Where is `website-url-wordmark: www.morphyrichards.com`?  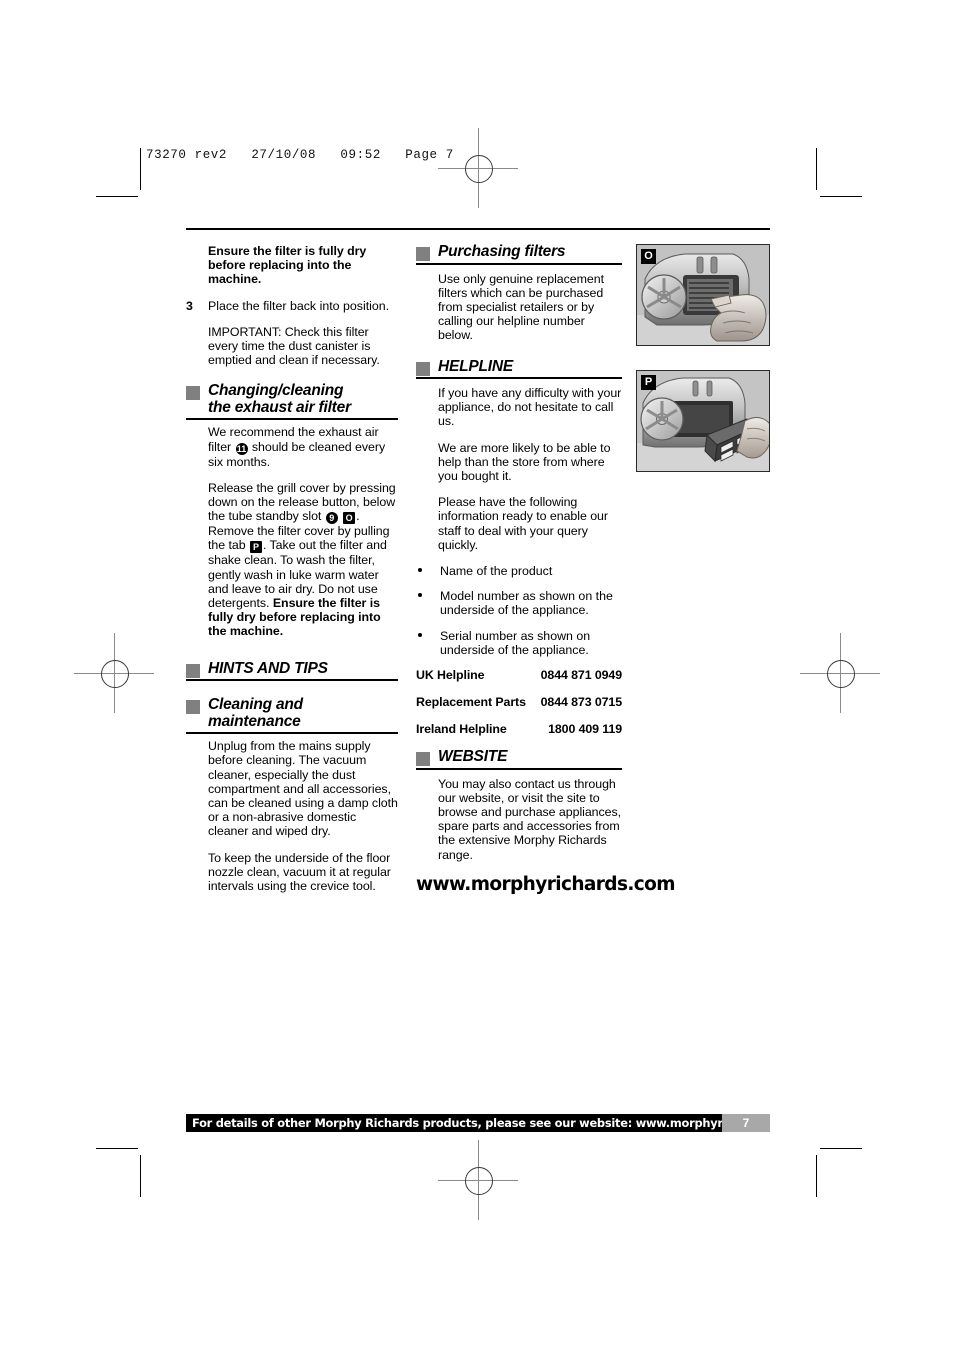 website-url-wordmark: www.morphyrichards.com is located at coordinates (546, 884).